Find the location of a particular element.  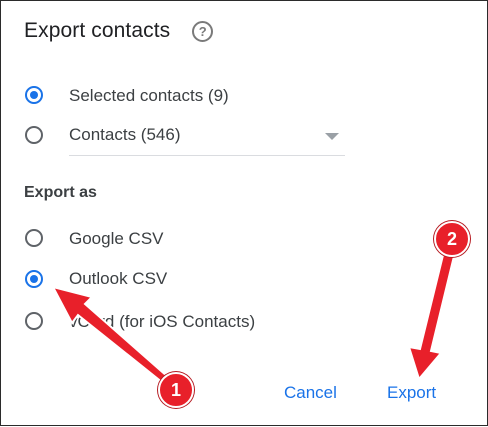

step-2-badge: 2 is located at coordinates (452, 239).